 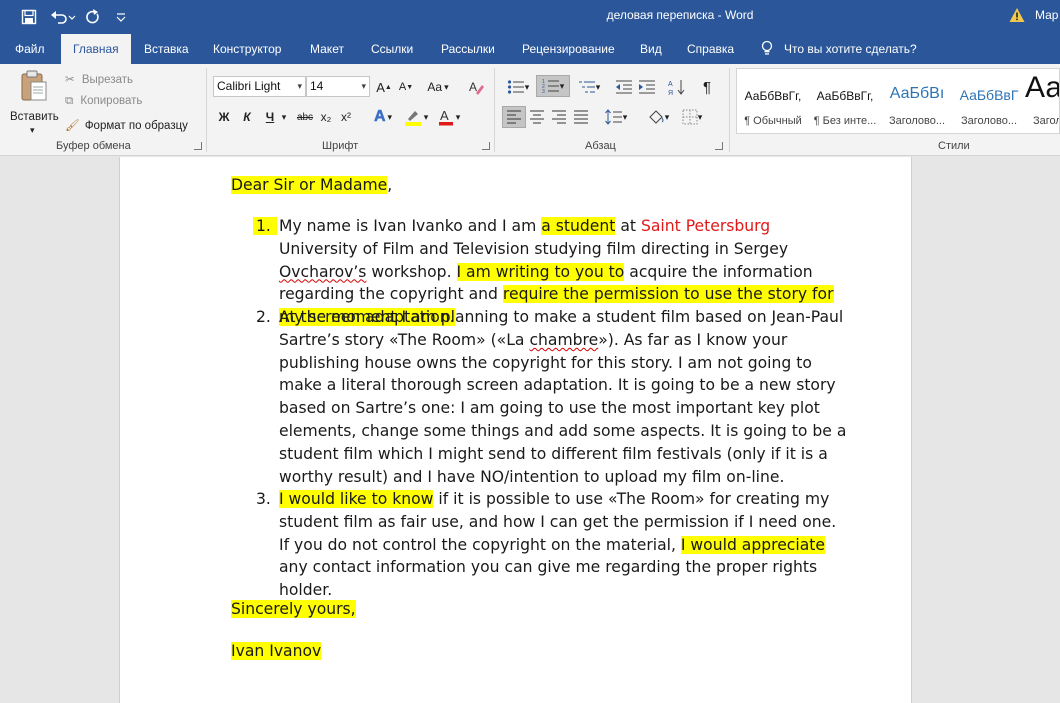 What do you see at coordinates (392, 49) in the screenshot?
I see `tab-references: Ссылки` at bounding box center [392, 49].